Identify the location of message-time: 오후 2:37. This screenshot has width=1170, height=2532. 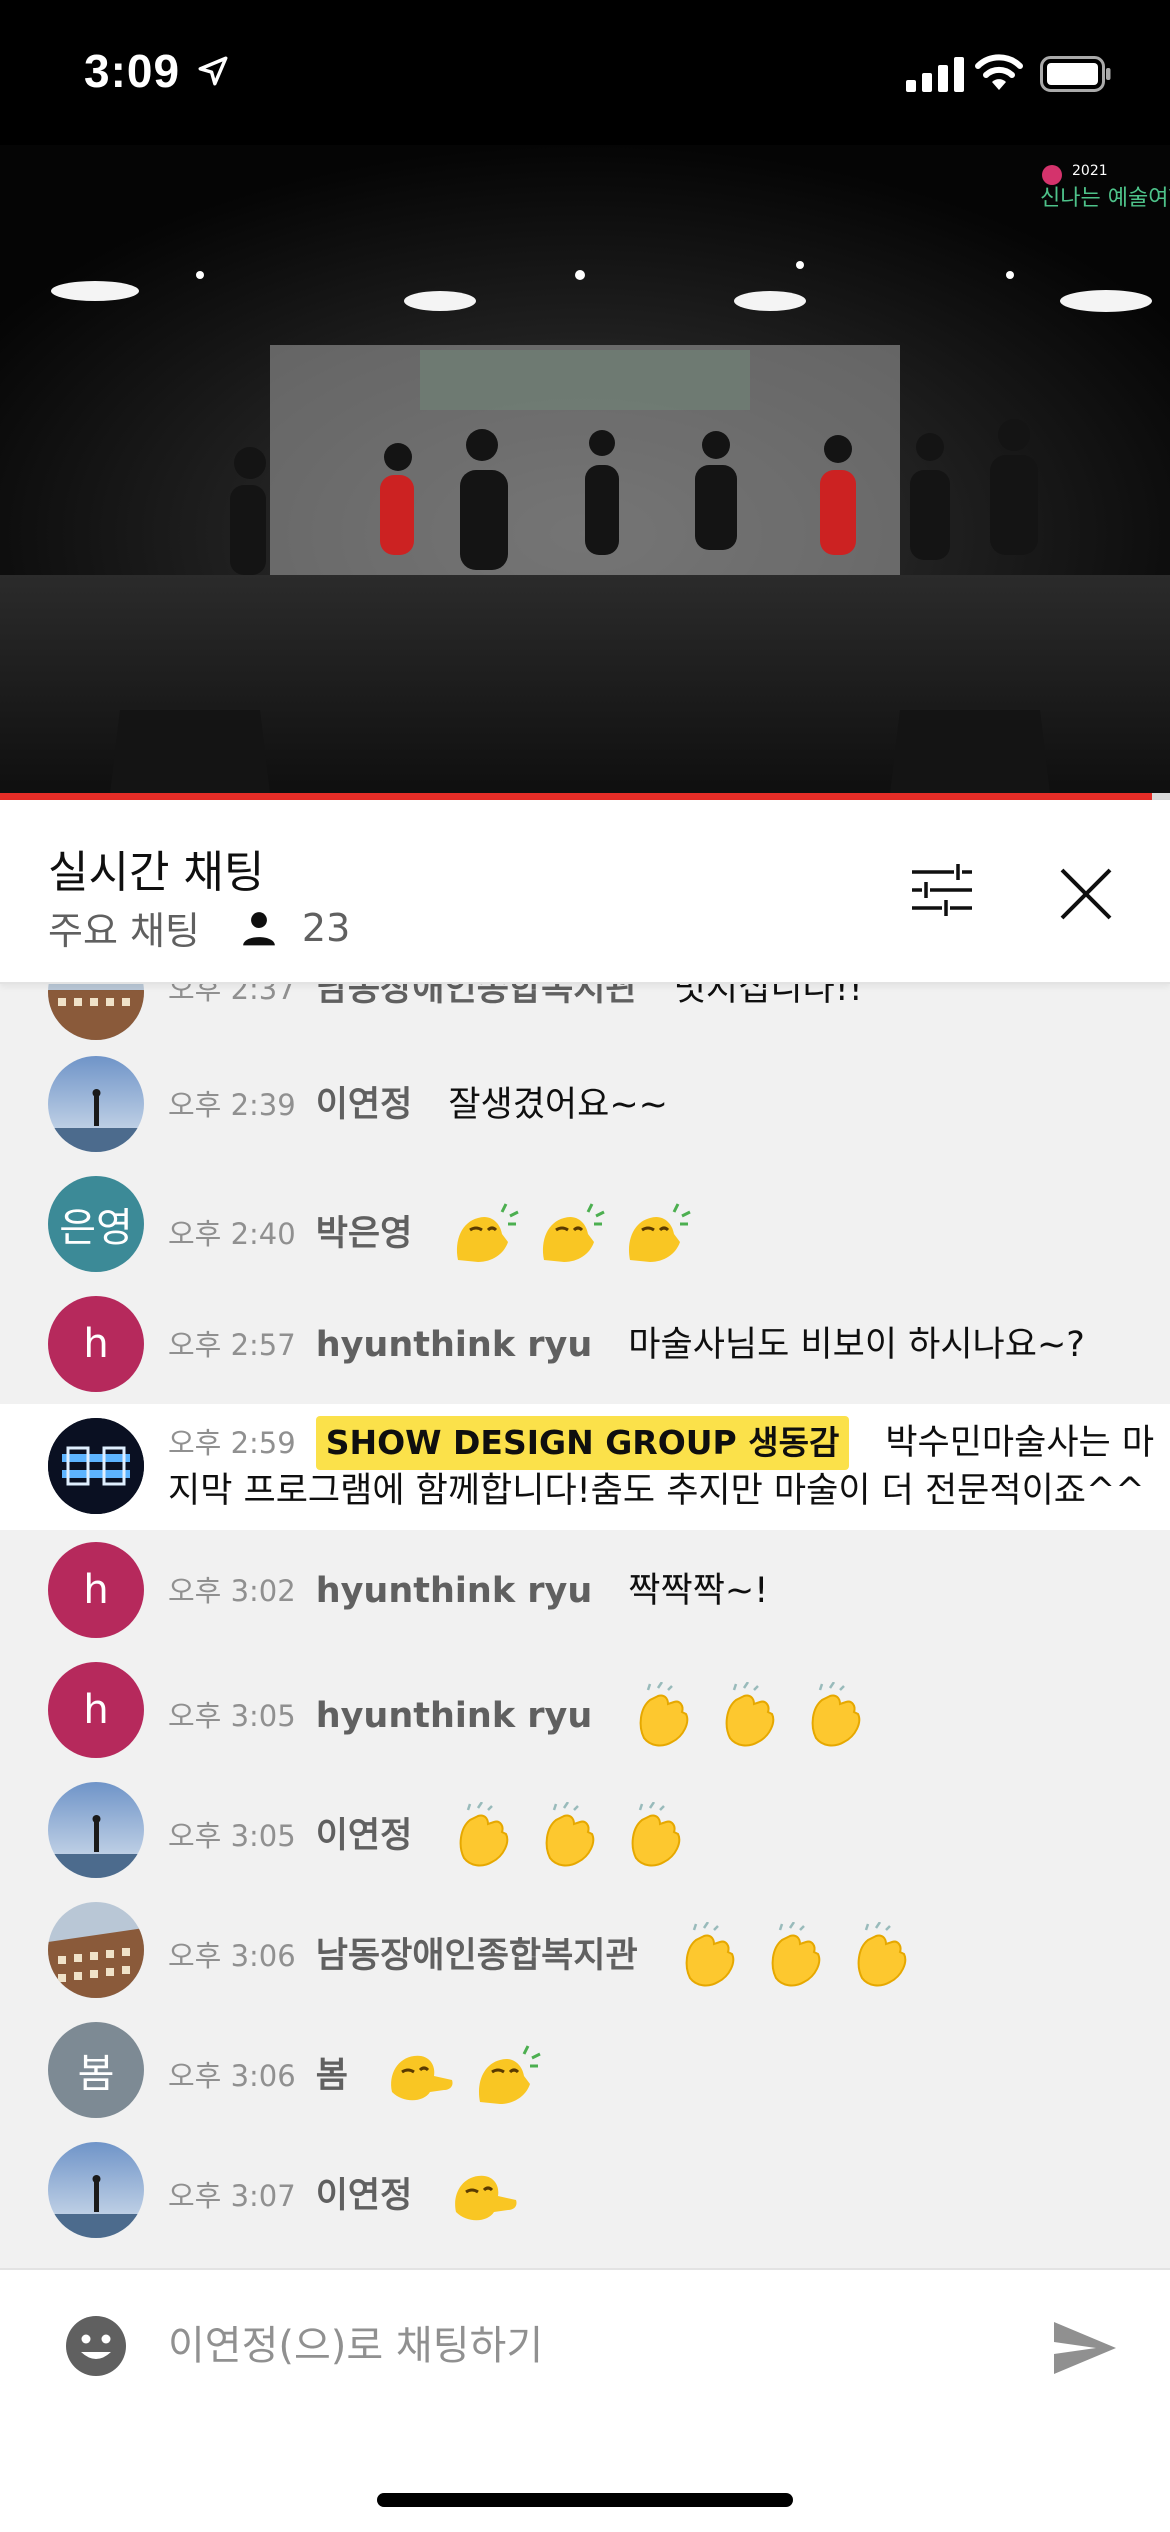
(232, 995).